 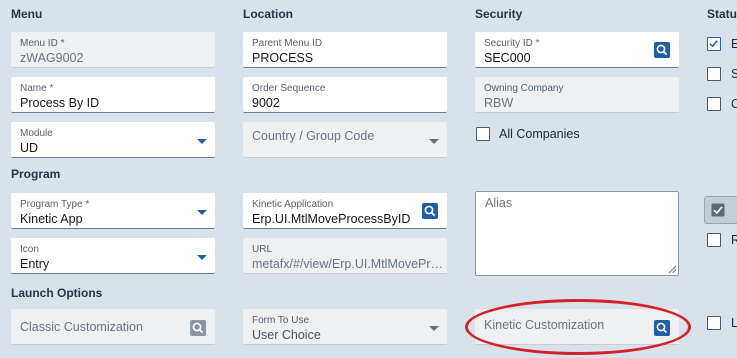 I want to click on name-label: Name *, so click(x=37, y=88).